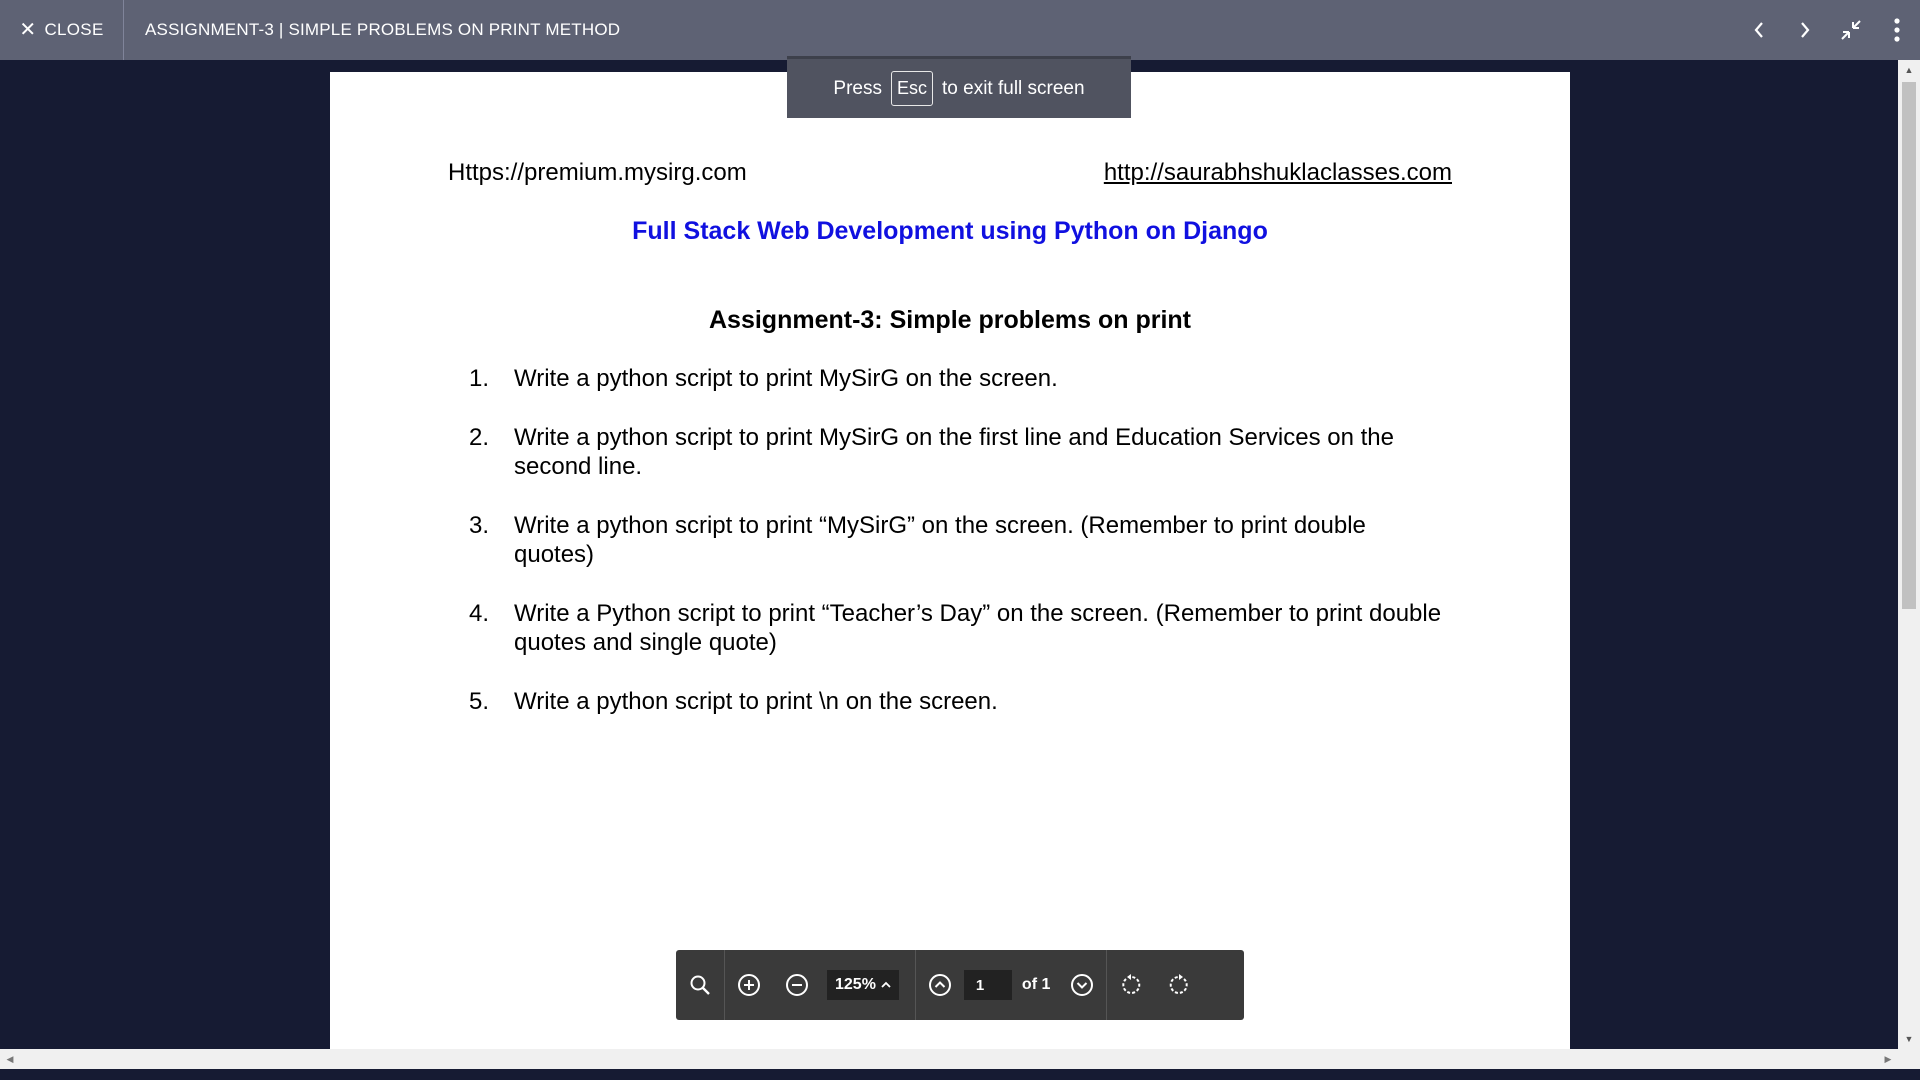  Describe the element at coordinates (855, 984) in the screenshot. I see `zoom-value: 125%` at that location.